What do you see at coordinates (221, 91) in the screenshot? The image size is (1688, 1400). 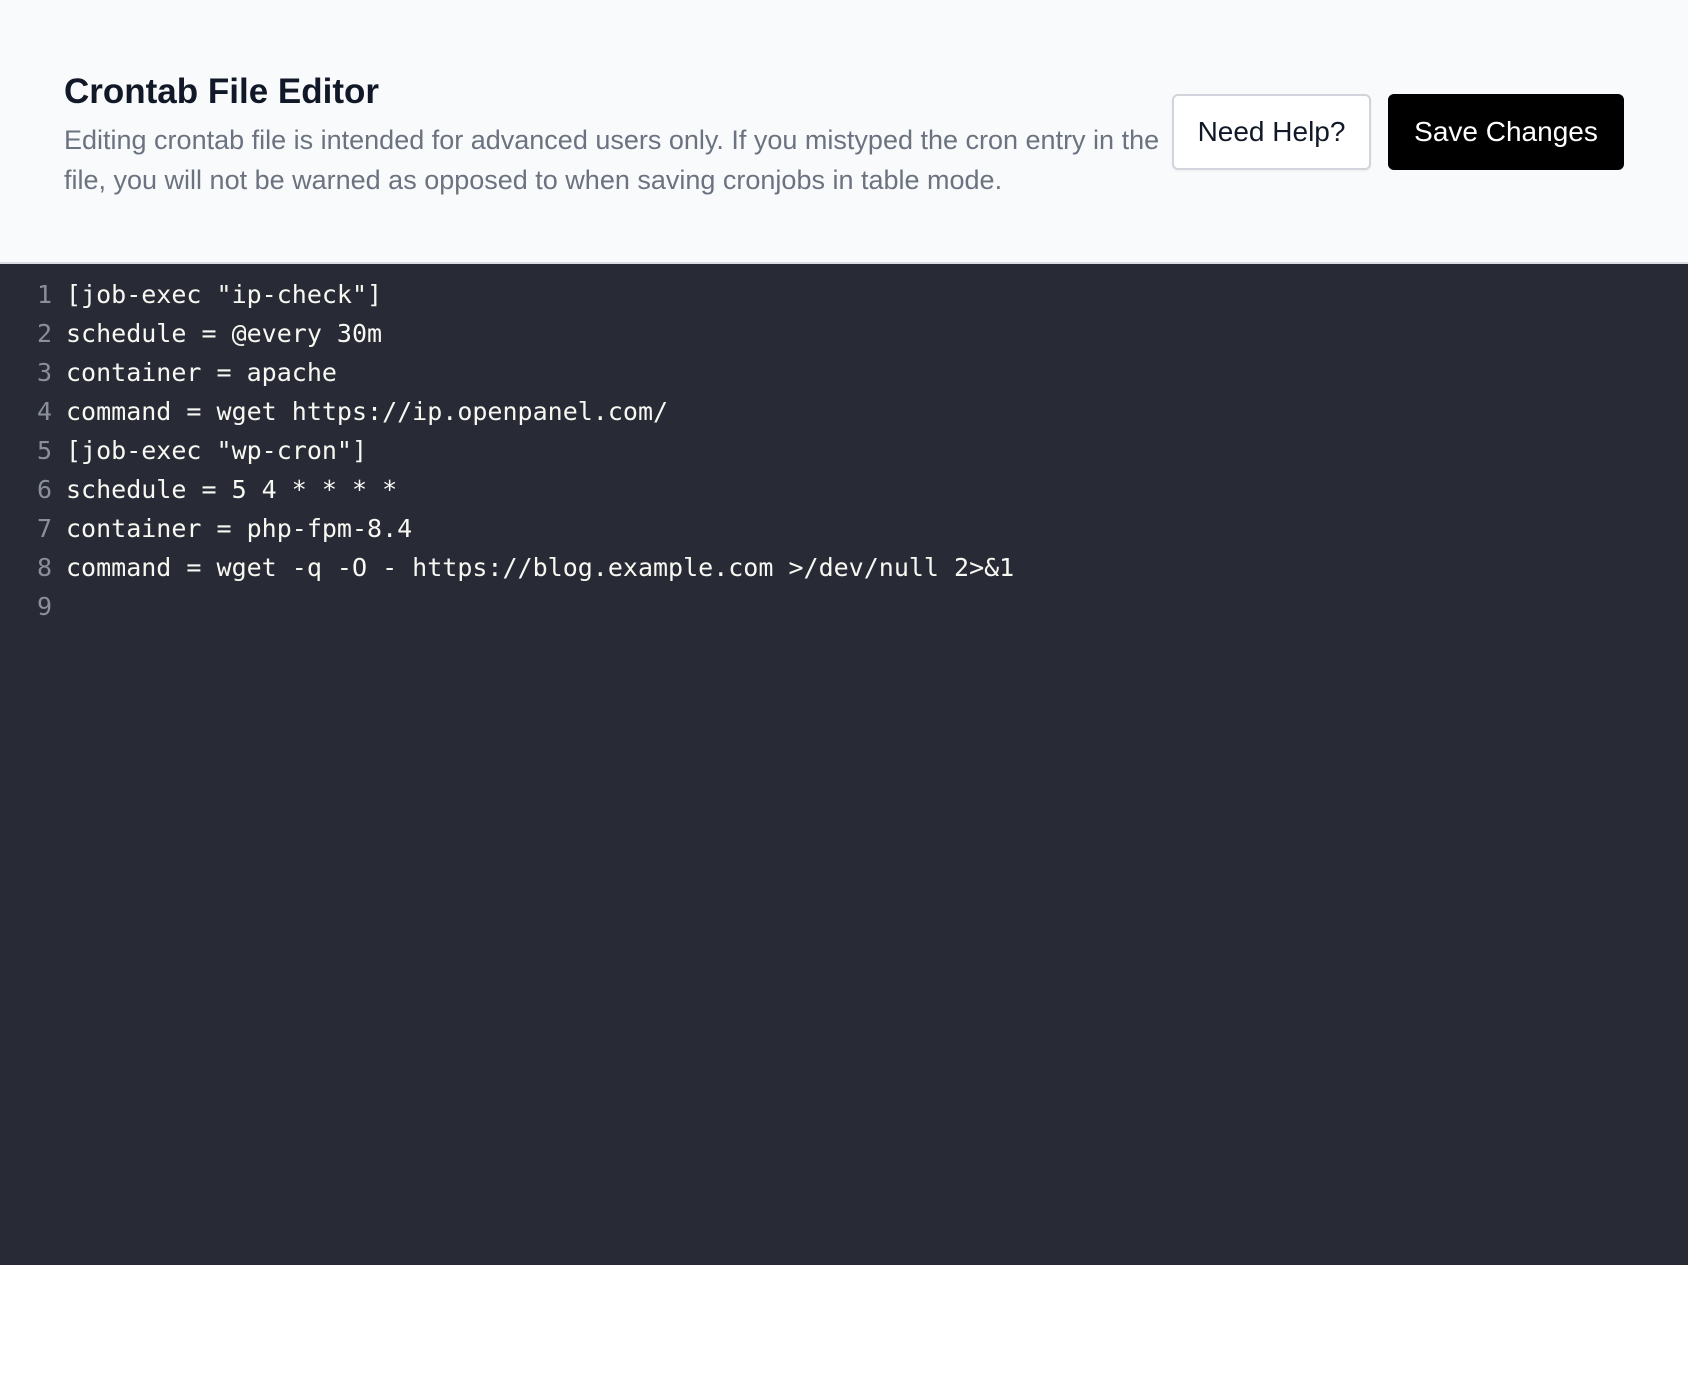 I see `page-title: Crontab File Editor` at bounding box center [221, 91].